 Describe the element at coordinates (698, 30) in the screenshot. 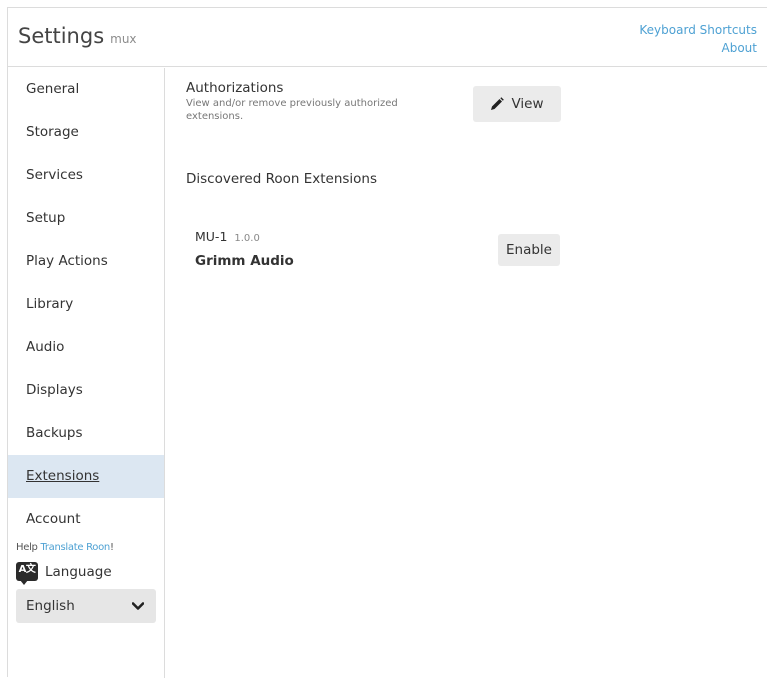

I see `keyboard-shortcuts-link: Keyboard Shortcuts` at that location.